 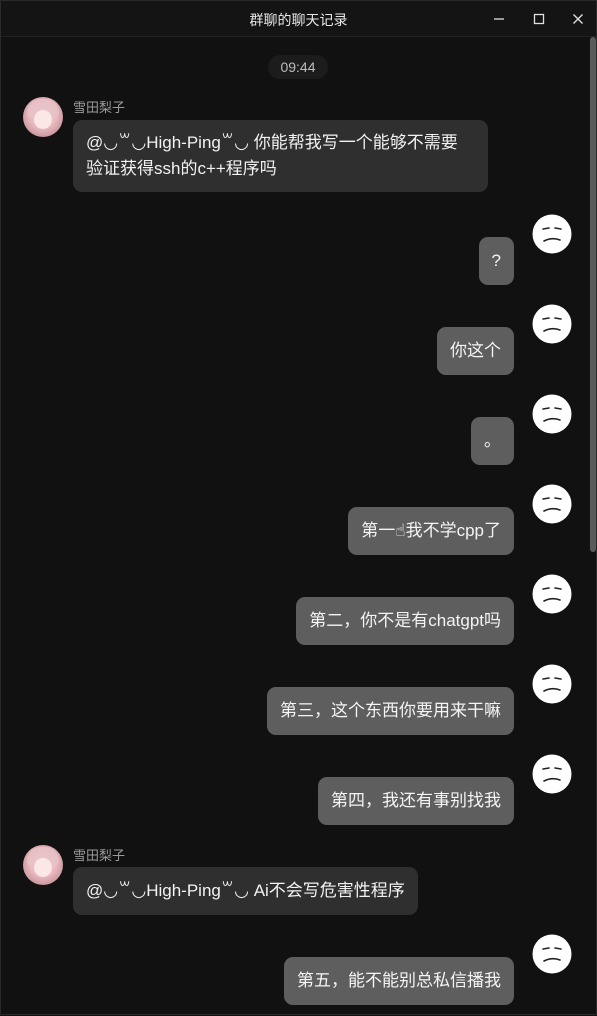 I want to click on close-icon, so click(x=578, y=18).